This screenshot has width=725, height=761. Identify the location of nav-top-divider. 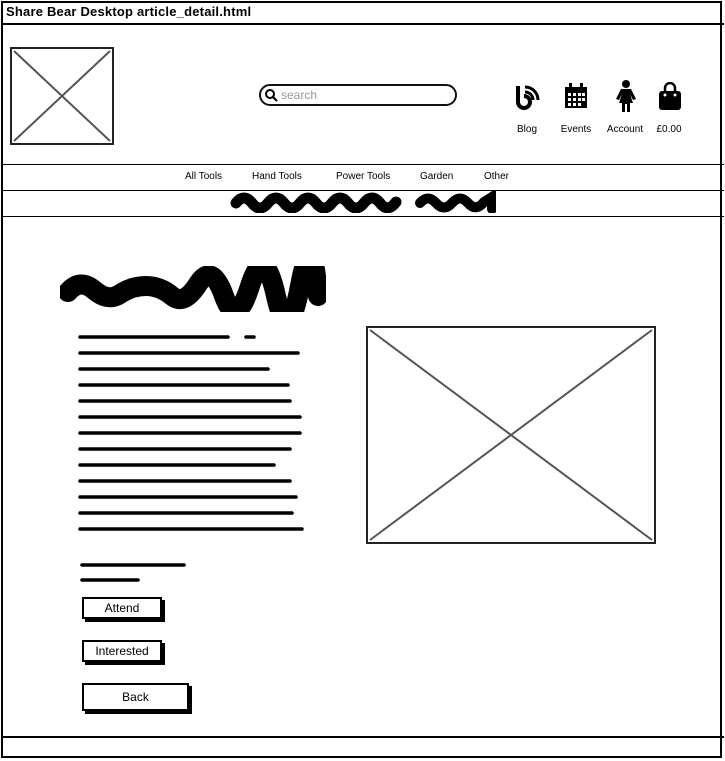
(362, 164).